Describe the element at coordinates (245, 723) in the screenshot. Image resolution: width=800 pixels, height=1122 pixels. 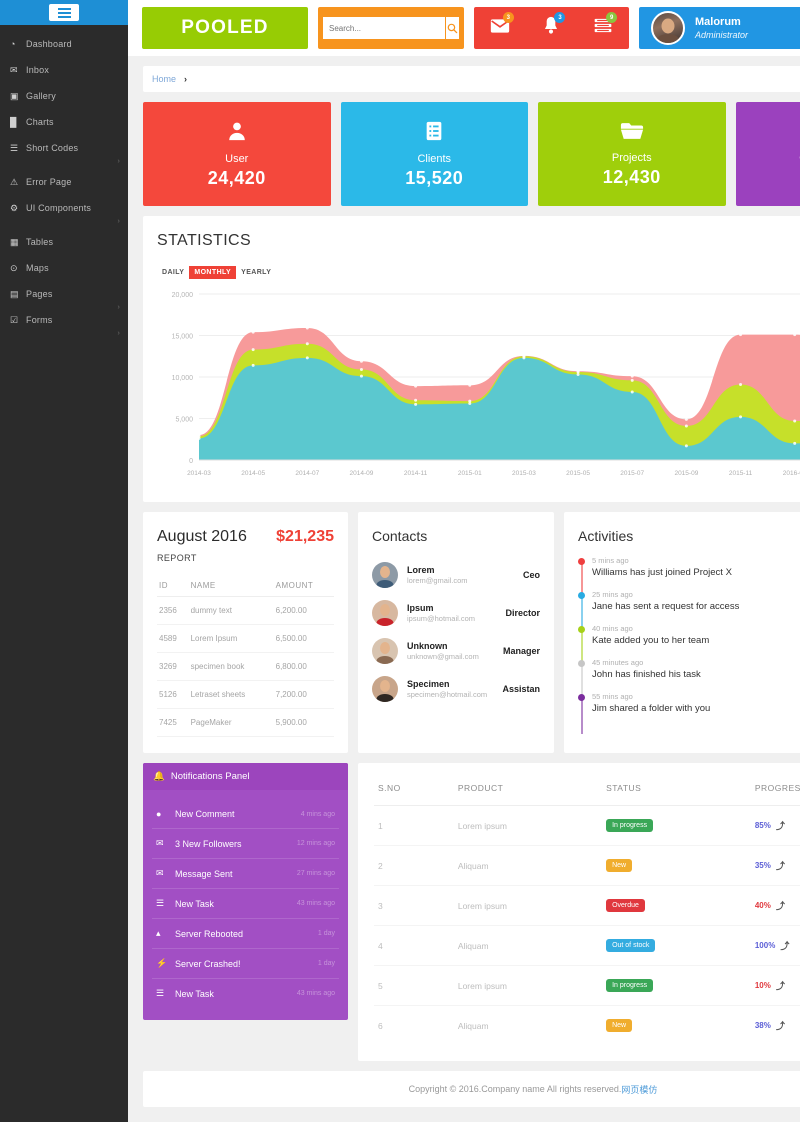
I see `table-row: 7425 PageMaker 5,900.00` at that location.